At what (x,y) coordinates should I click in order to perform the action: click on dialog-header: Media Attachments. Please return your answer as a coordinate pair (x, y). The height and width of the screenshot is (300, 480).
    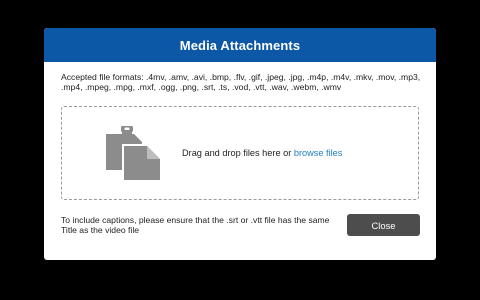
    Looking at the image, I should click on (240, 45).